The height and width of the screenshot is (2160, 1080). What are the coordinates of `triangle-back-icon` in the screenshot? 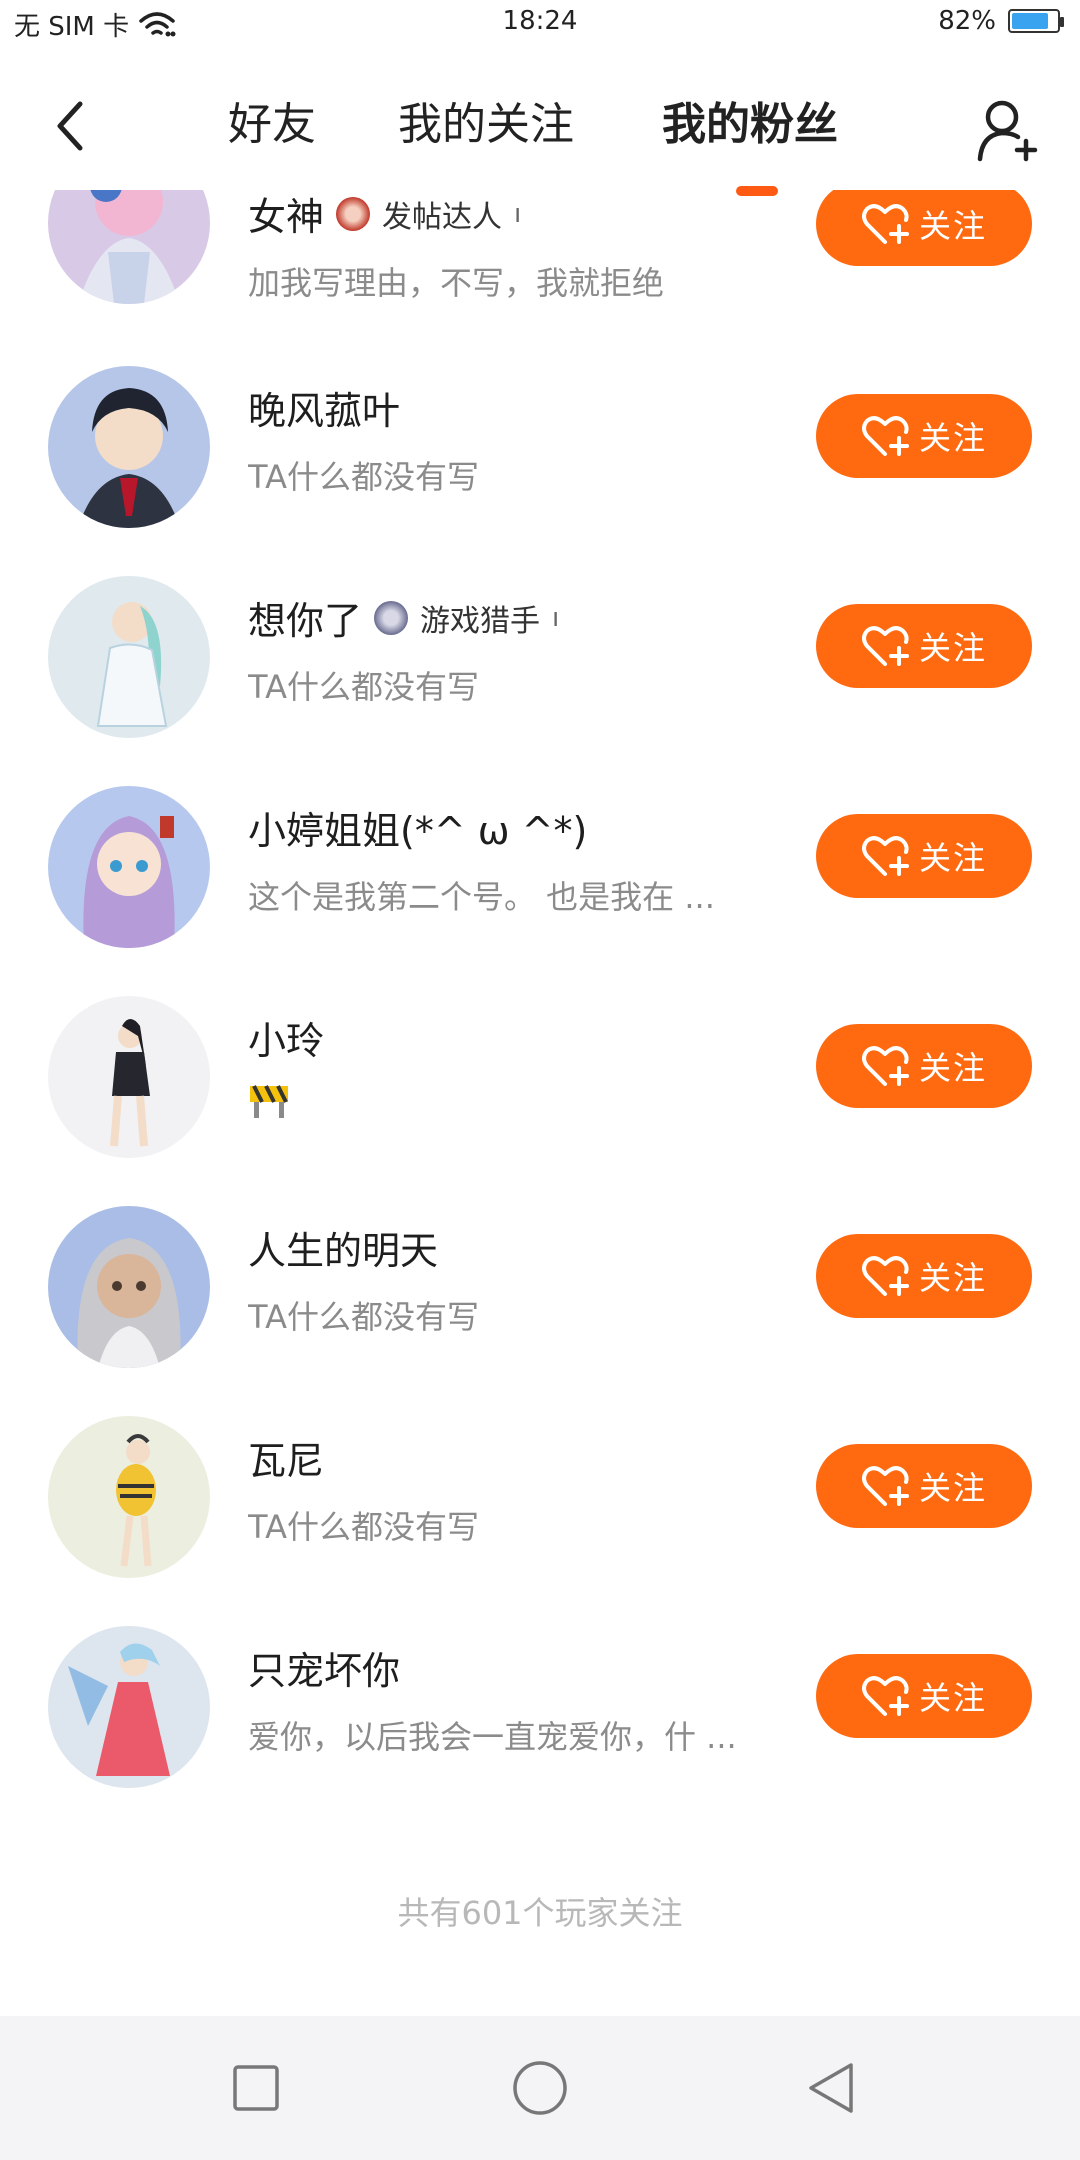 It's located at (831, 2088).